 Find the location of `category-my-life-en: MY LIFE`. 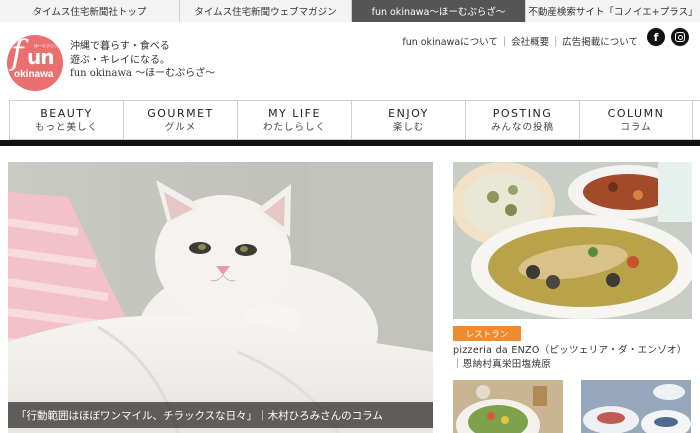

category-my-life-en: MY LIFE is located at coordinates (294, 113).